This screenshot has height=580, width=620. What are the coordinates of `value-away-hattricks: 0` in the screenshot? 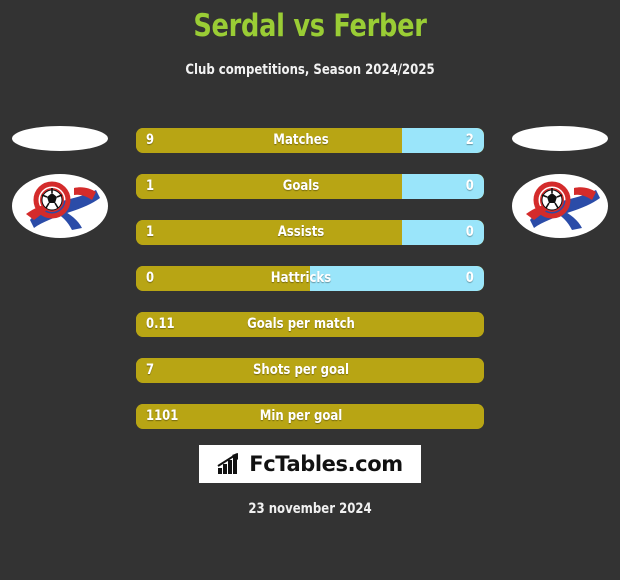 It's located at (469, 278).